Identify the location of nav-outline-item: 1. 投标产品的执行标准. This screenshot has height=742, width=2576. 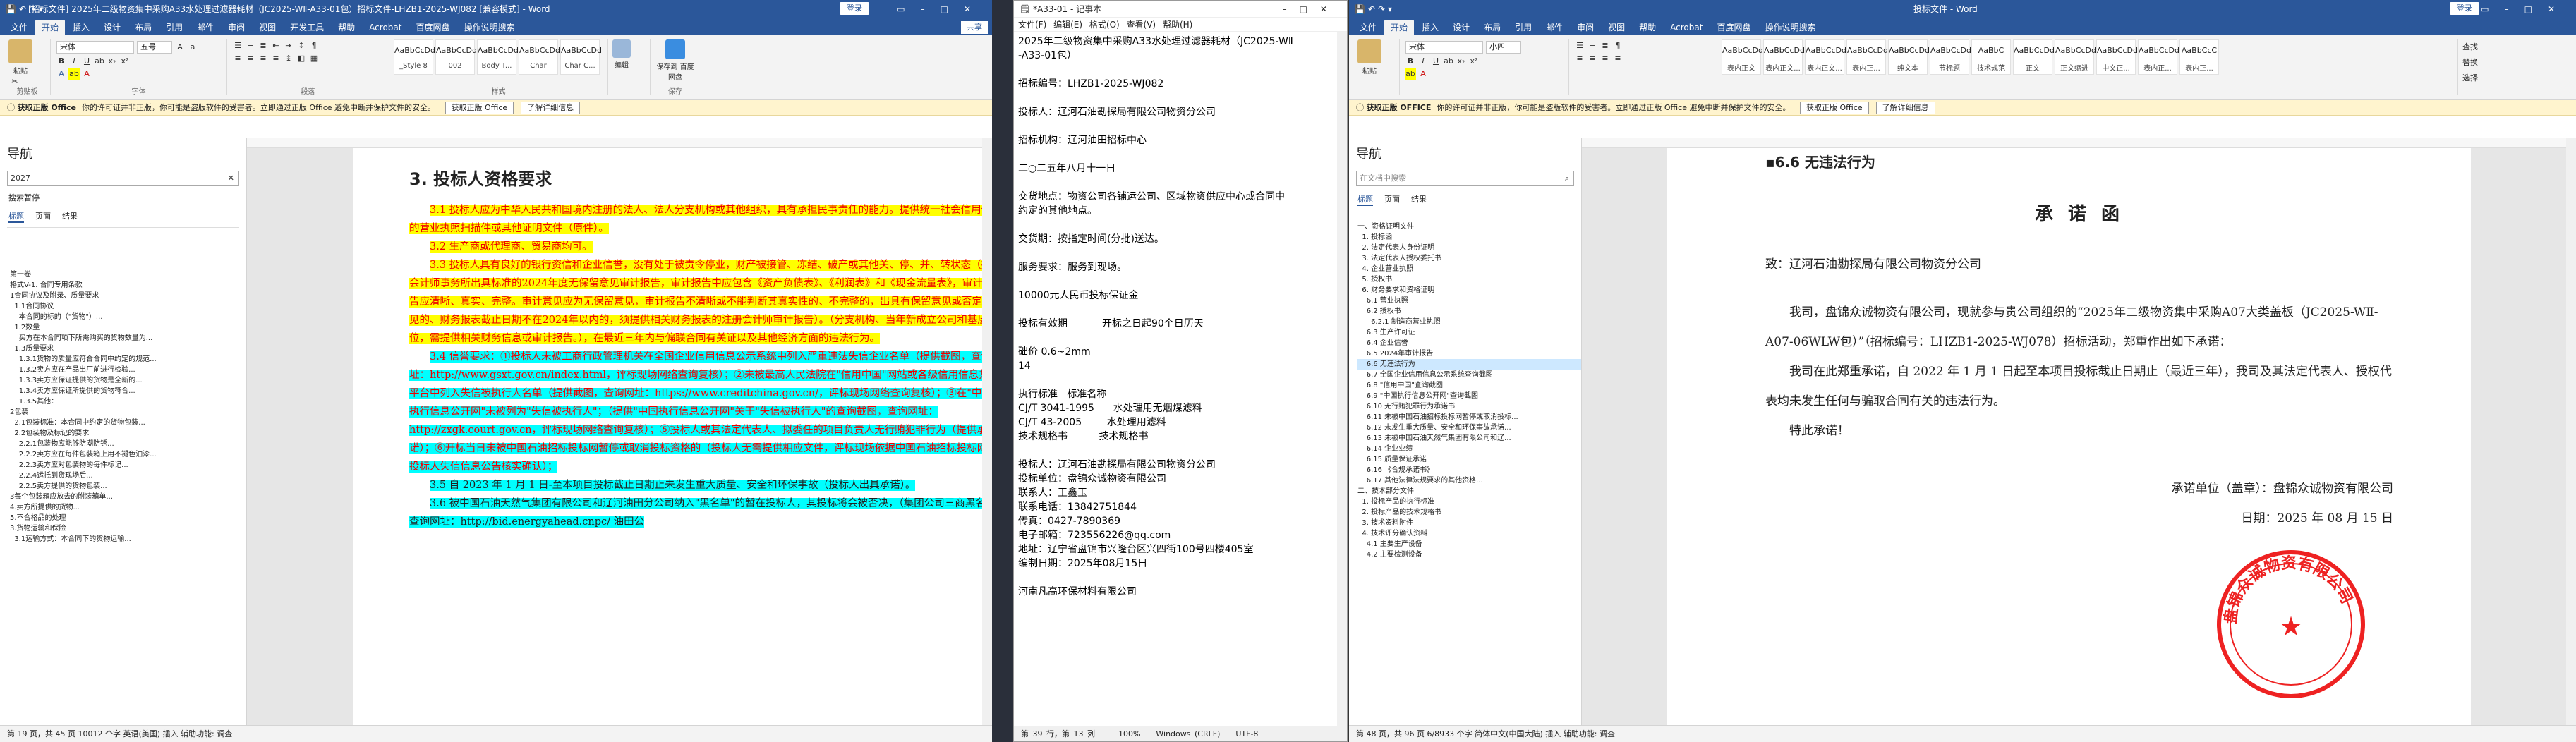
(1469, 502).